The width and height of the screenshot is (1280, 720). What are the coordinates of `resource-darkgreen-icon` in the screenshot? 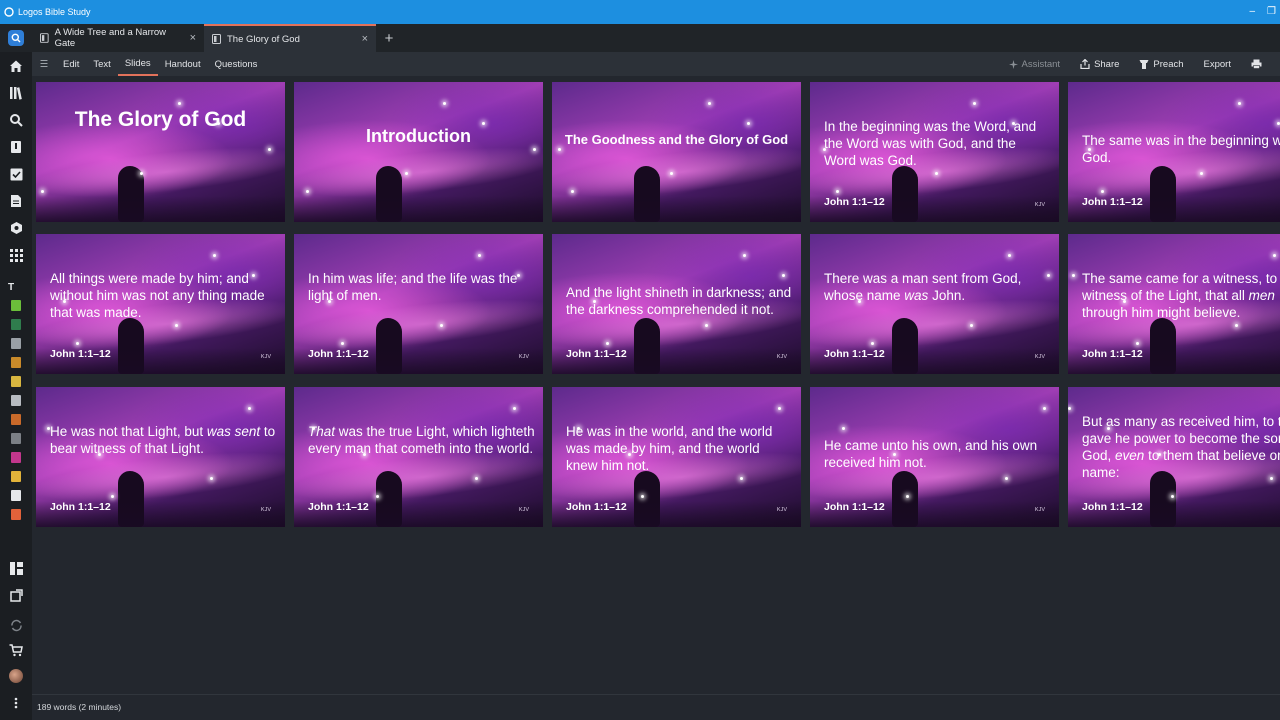 It's located at (16, 324).